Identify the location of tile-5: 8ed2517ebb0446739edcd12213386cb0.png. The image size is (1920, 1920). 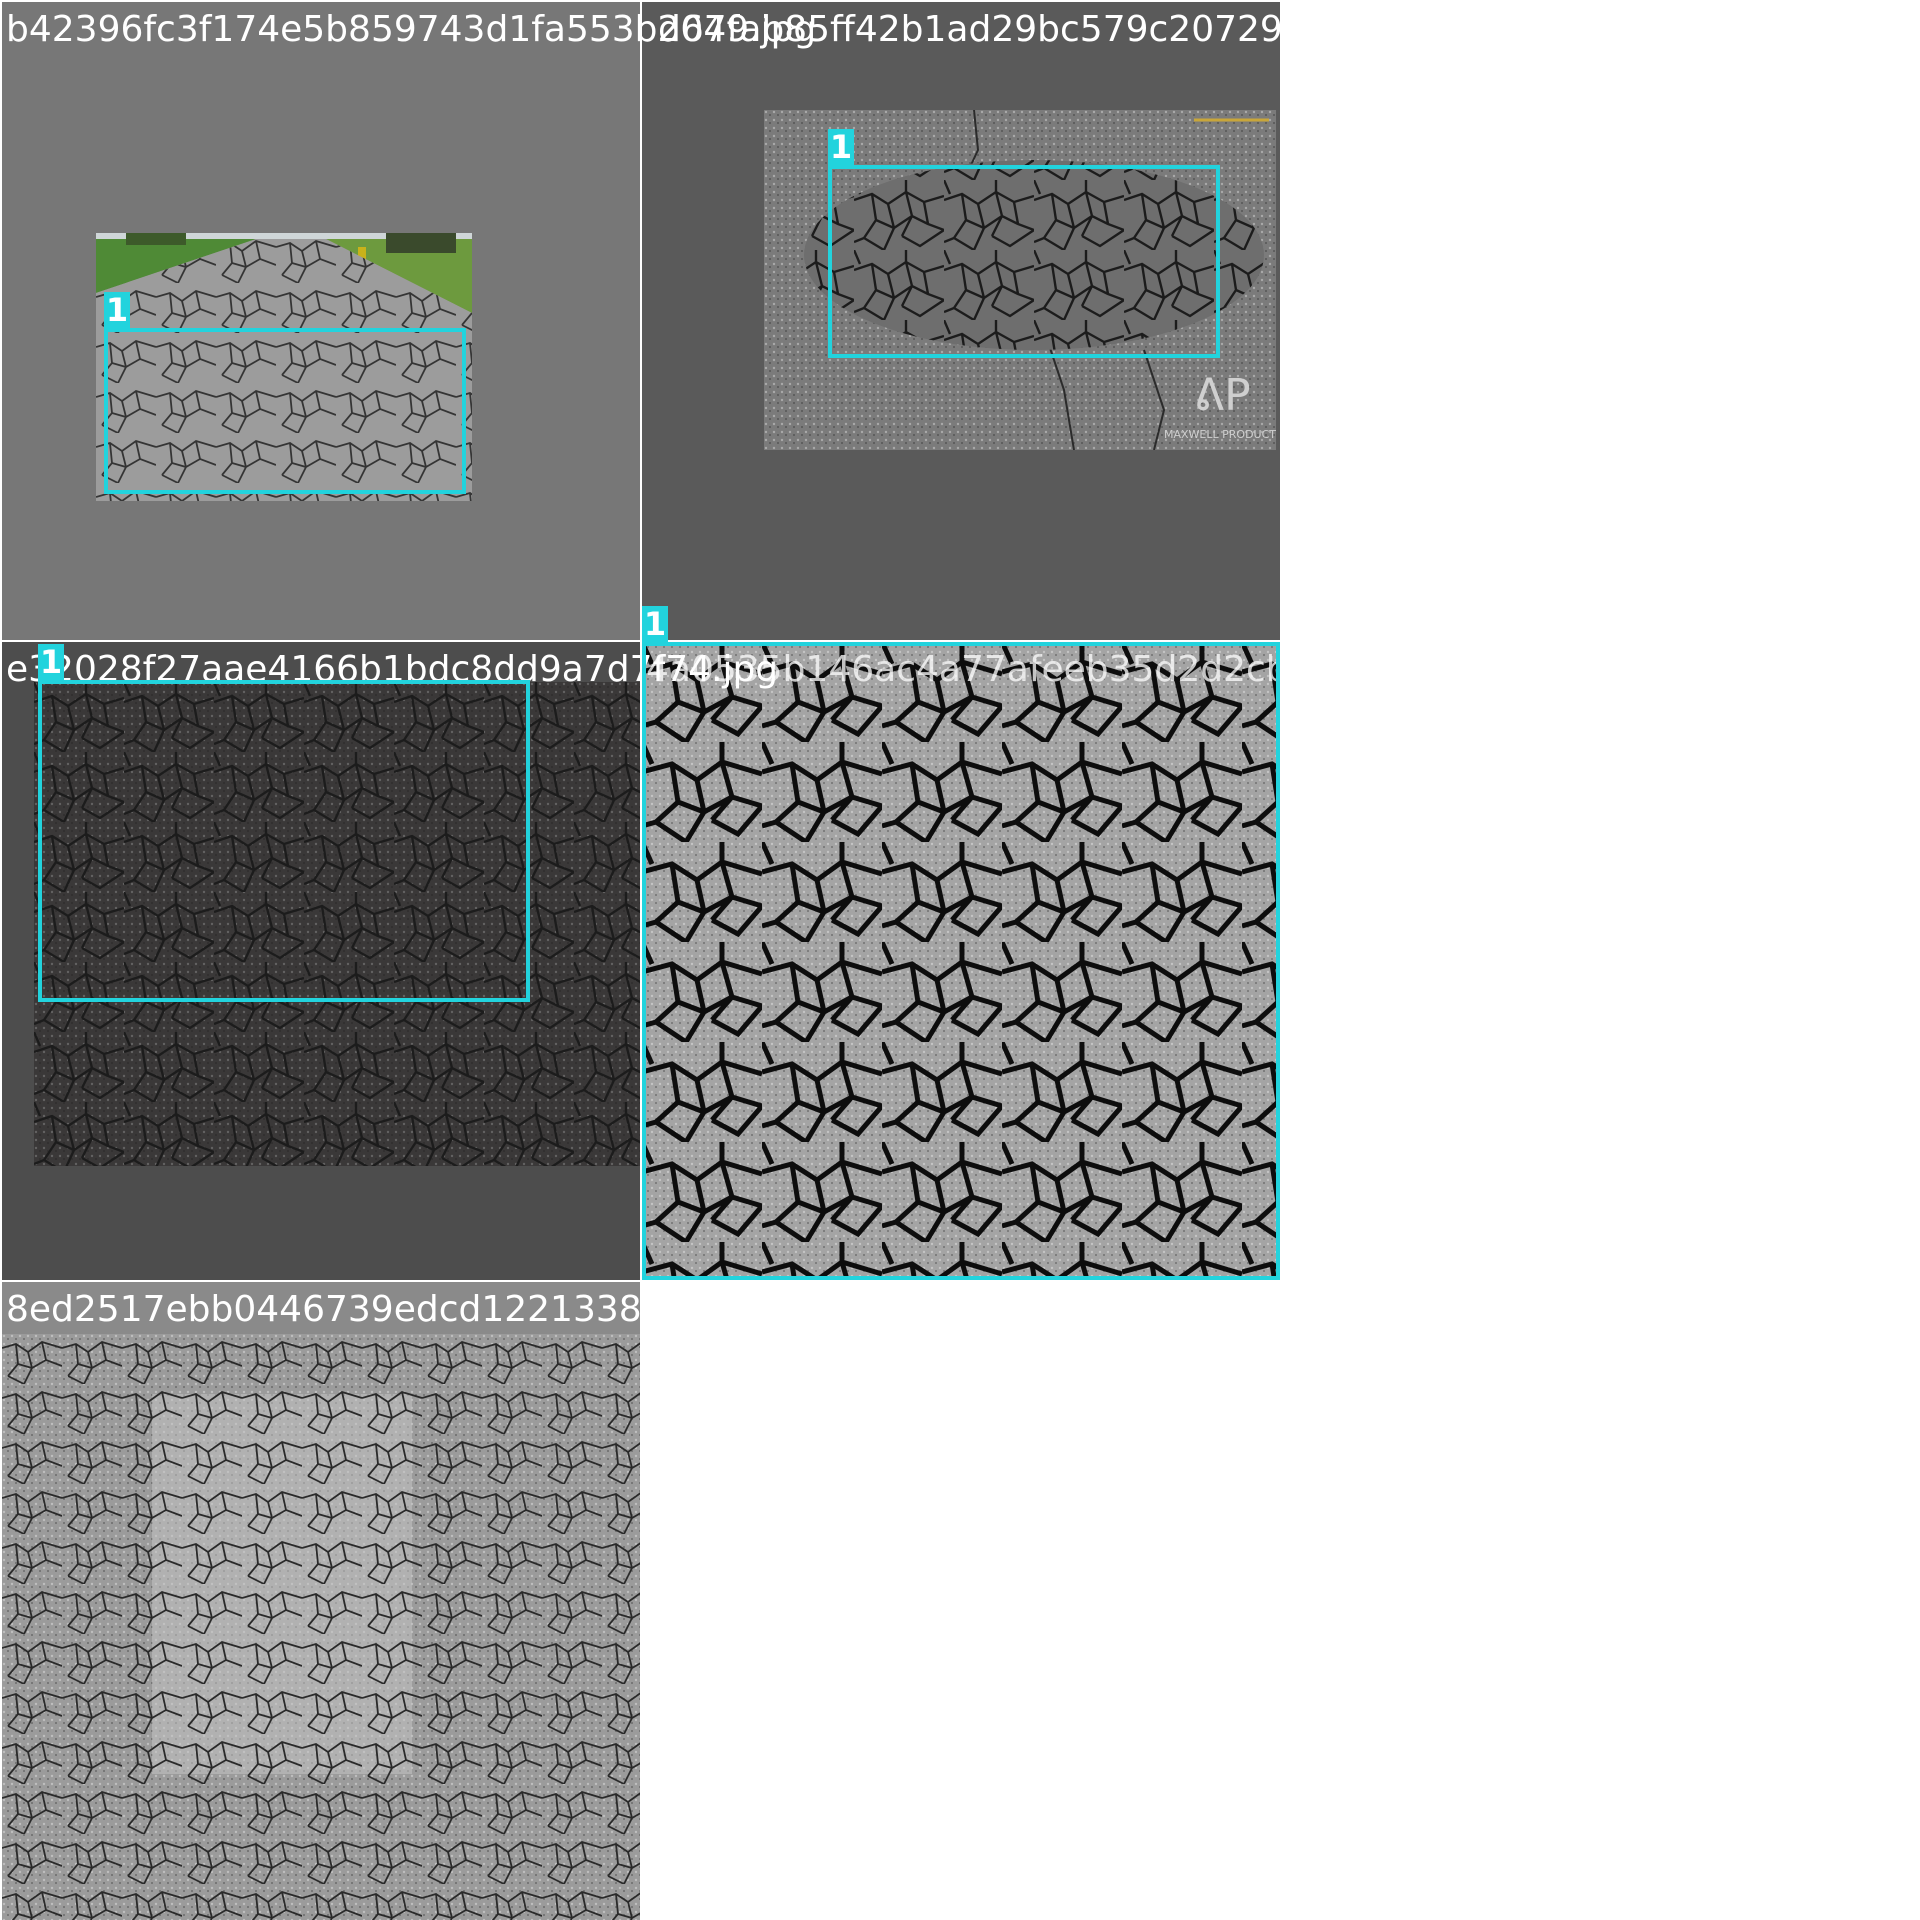
(406, 1601).